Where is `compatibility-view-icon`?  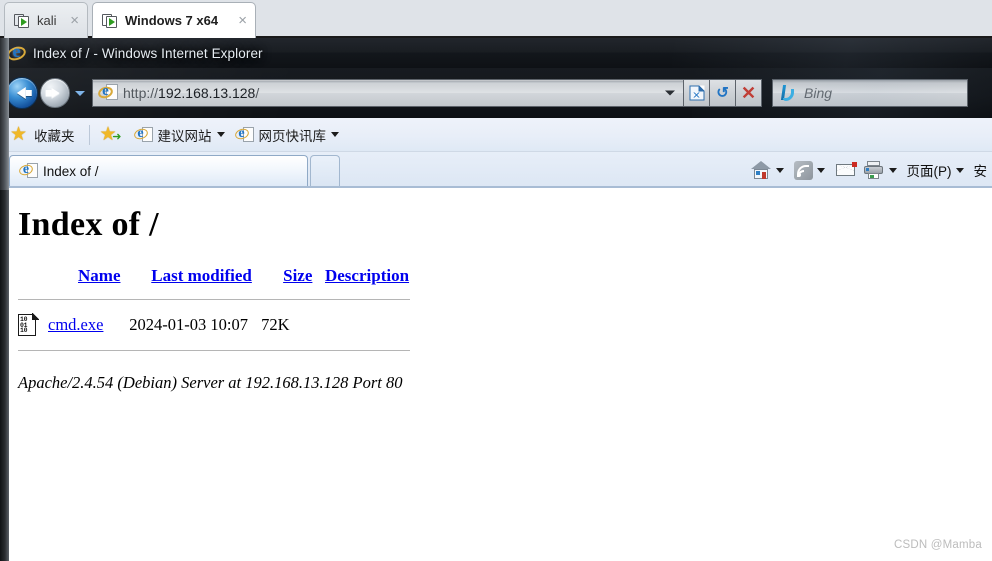 compatibility-view-icon is located at coordinates (696, 93).